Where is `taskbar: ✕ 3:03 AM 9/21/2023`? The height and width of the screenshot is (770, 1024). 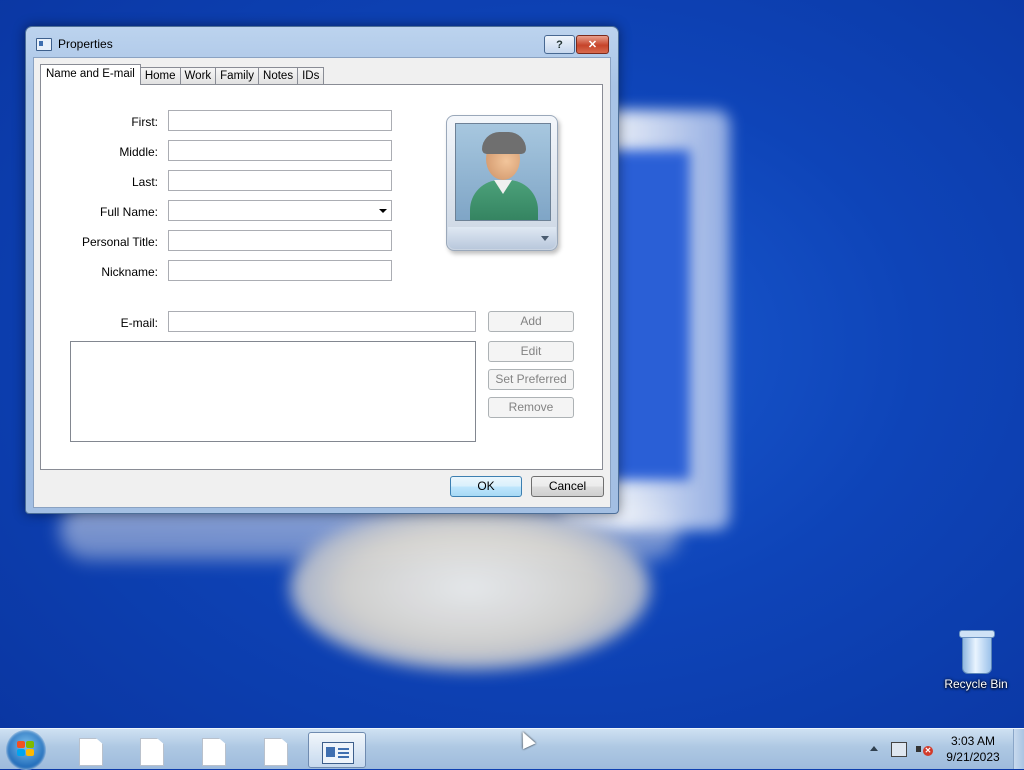 taskbar: ✕ 3:03 AM 9/21/2023 is located at coordinates (512, 749).